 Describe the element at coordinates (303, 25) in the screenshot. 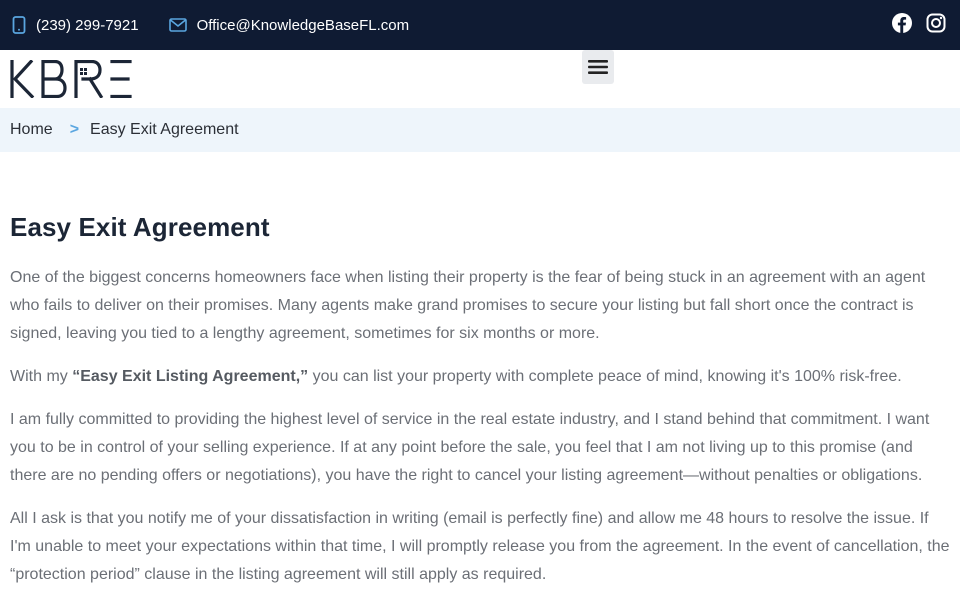

I see `email-address: Office@KnowledgeBaseFL.com` at that location.